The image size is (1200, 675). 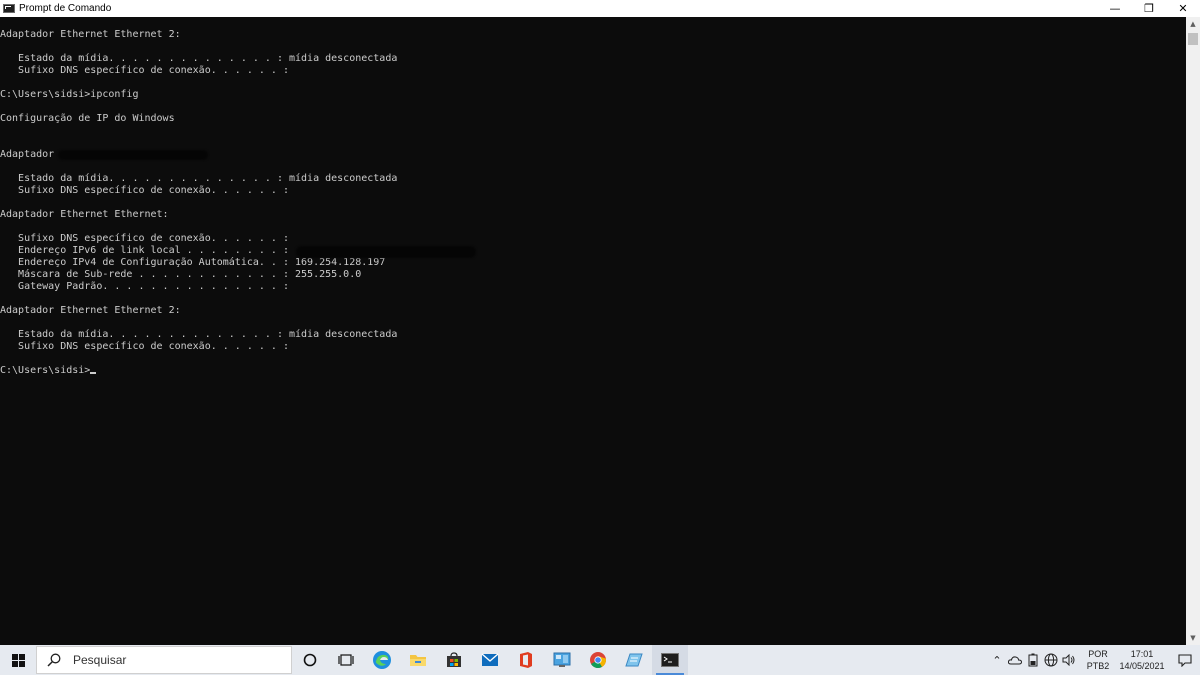 What do you see at coordinates (600, 8) in the screenshot?
I see `window-titlebar: Prompt de Comando — ❐ ✕` at bounding box center [600, 8].